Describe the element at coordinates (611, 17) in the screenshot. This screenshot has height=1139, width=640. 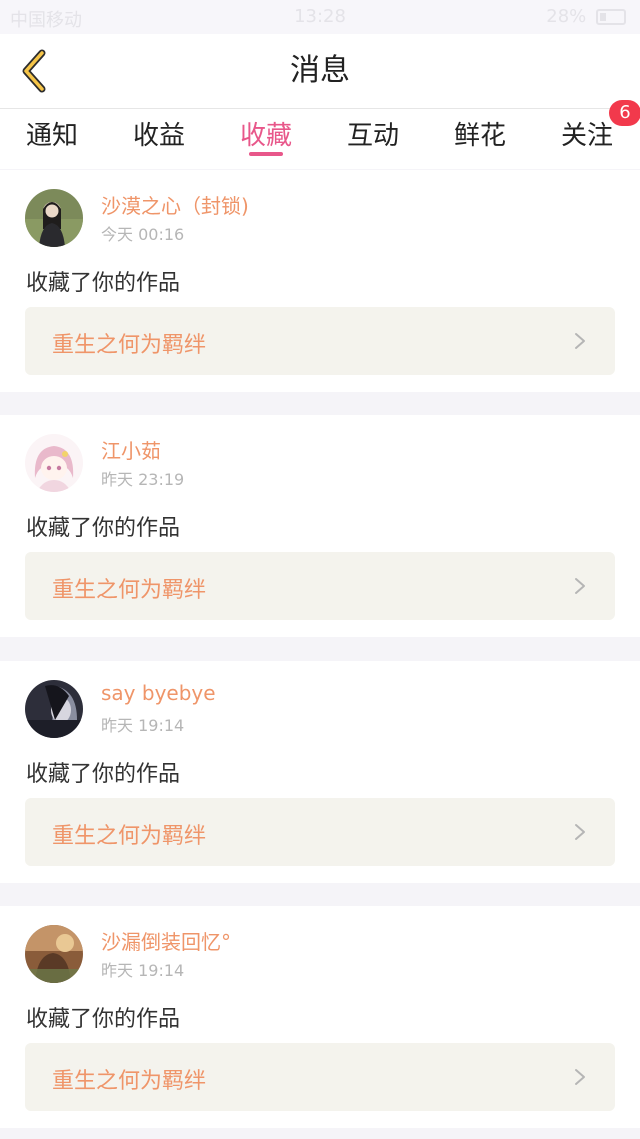
I see `battery-icon` at that location.